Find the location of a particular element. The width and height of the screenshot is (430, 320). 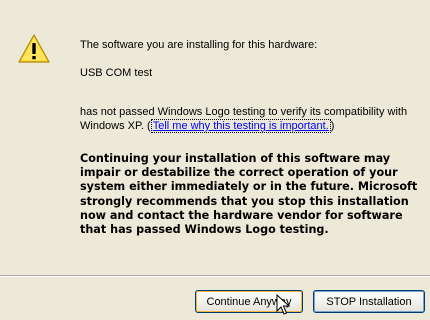

device-name: USB COM test is located at coordinates (116, 73).